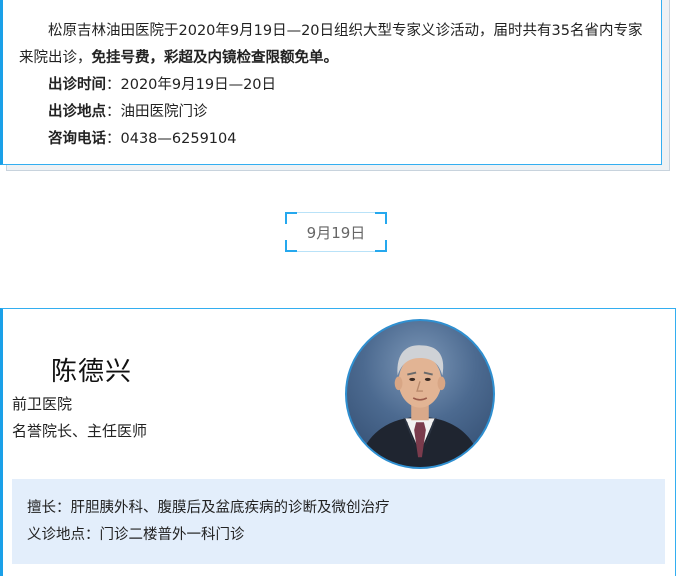  What do you see at coordinates (77, 139) in the screenshot?
I see `phone-label: 咨询电话` at bounding box center [77, 139].